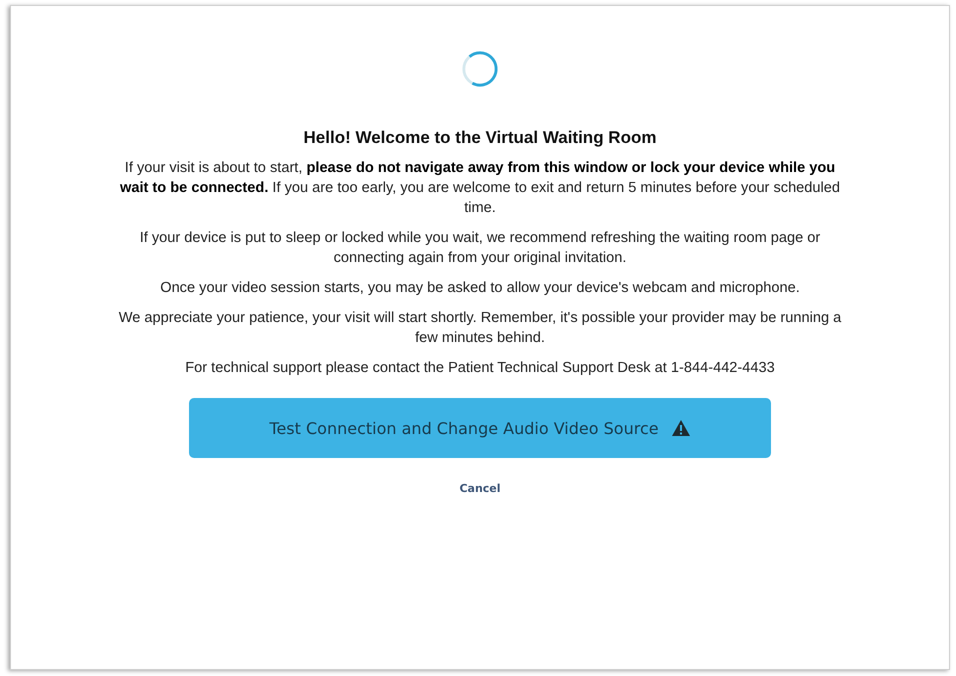  I want to click on dialog-title: Hello! Welcome to the Virtual Waiting Room, so click(480, 138).